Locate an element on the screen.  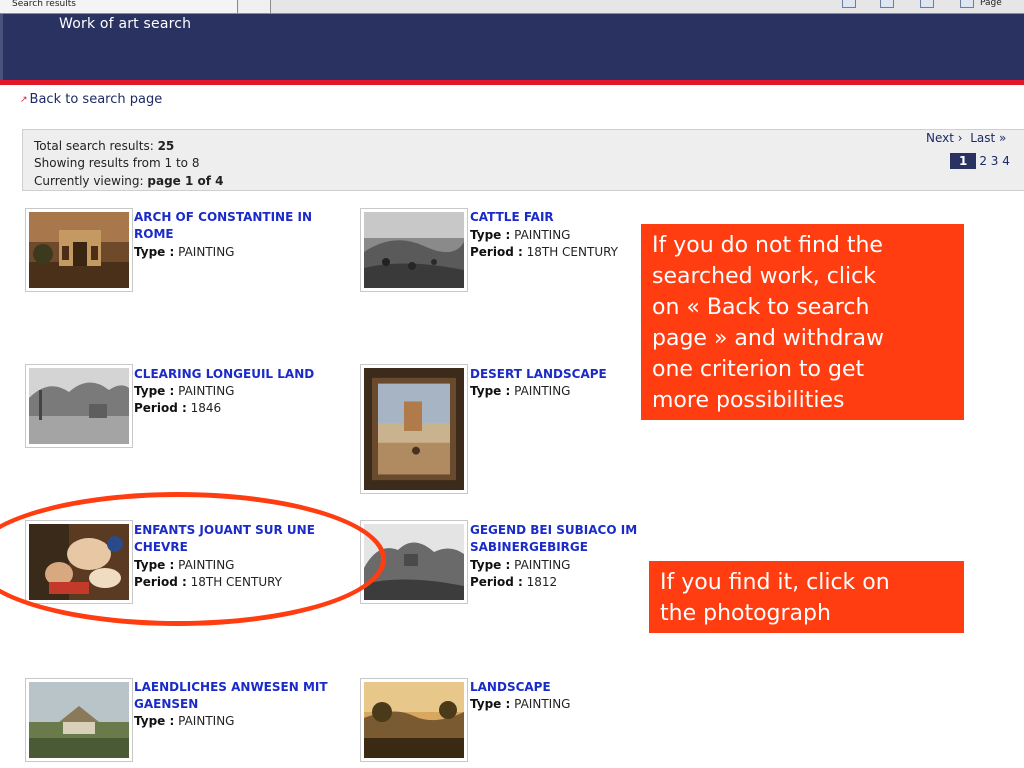
laendliches-image is located at coordinates (79, 720).